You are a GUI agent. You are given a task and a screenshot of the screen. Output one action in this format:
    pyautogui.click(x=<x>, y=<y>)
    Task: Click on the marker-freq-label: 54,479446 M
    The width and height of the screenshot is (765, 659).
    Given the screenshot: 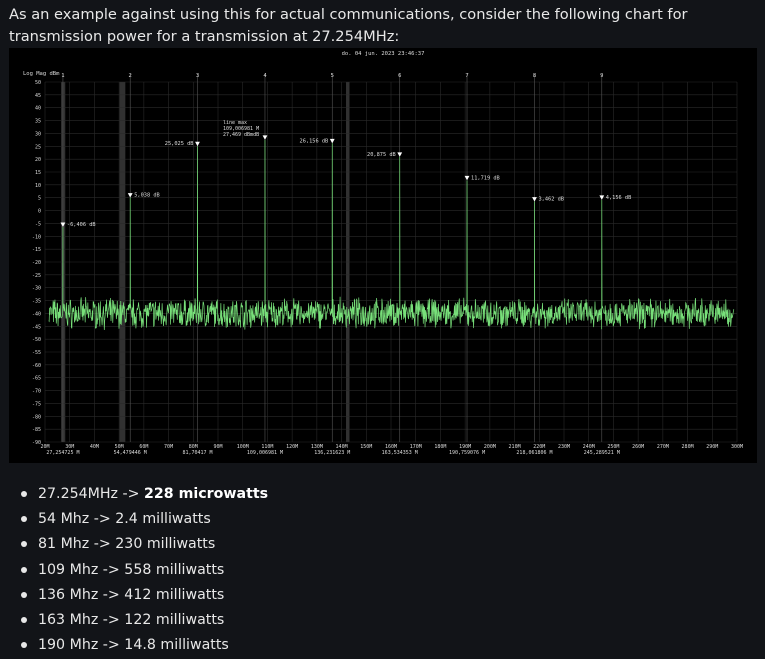 What is the action you would take?
    pyautogui.click(x=130, y=453)
    